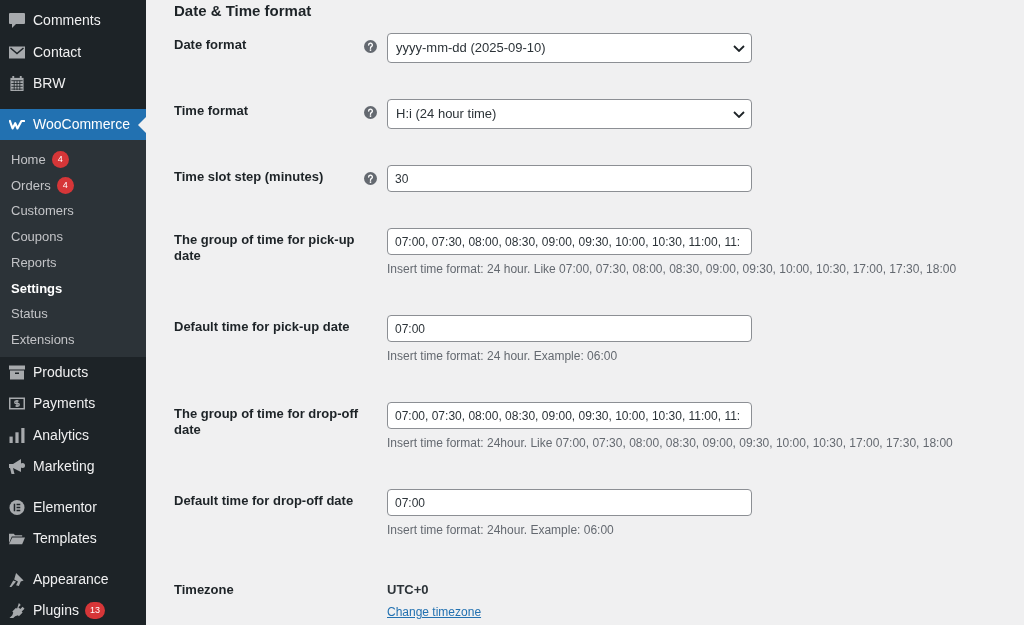 Image resolution: width=1024 pixels, height=625 pixels. What do you see at coordinates (16, 404) in the screenshot?
I see `dollar-bill-icon` at bounding box center [16, 404].